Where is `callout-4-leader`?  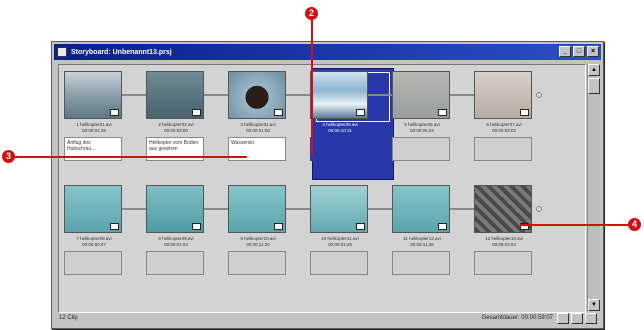 callout-4-leader is located at coordinates (574, 225).